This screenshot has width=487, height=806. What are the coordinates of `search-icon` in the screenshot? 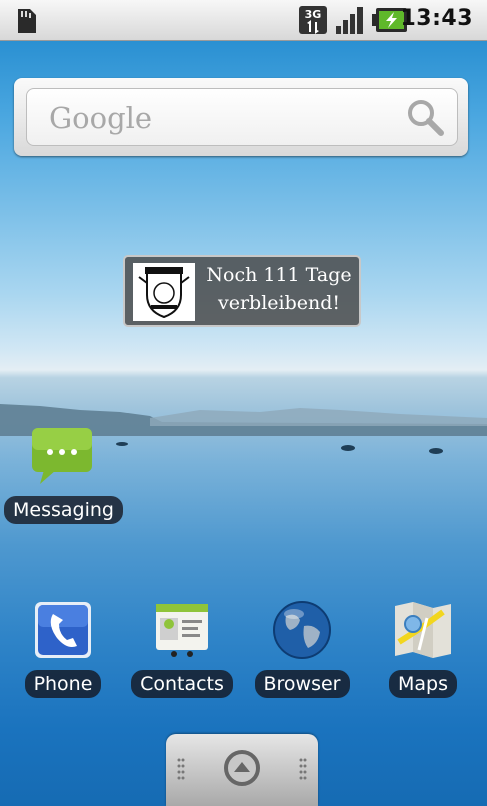 It's located at (425, 117).